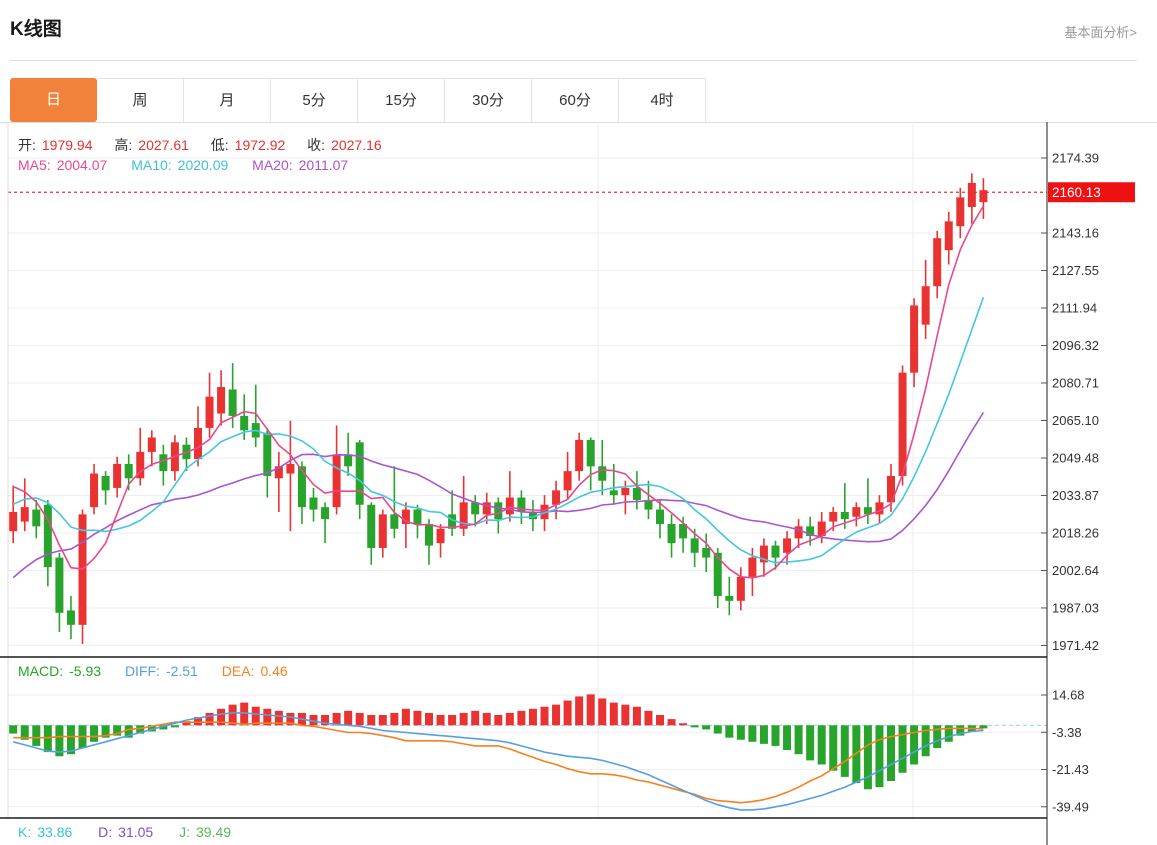 Image resolution: width=1157 pixels, height=845 pixels. I want to click on price-axis-label: 2002.64, so click(1075, 570).